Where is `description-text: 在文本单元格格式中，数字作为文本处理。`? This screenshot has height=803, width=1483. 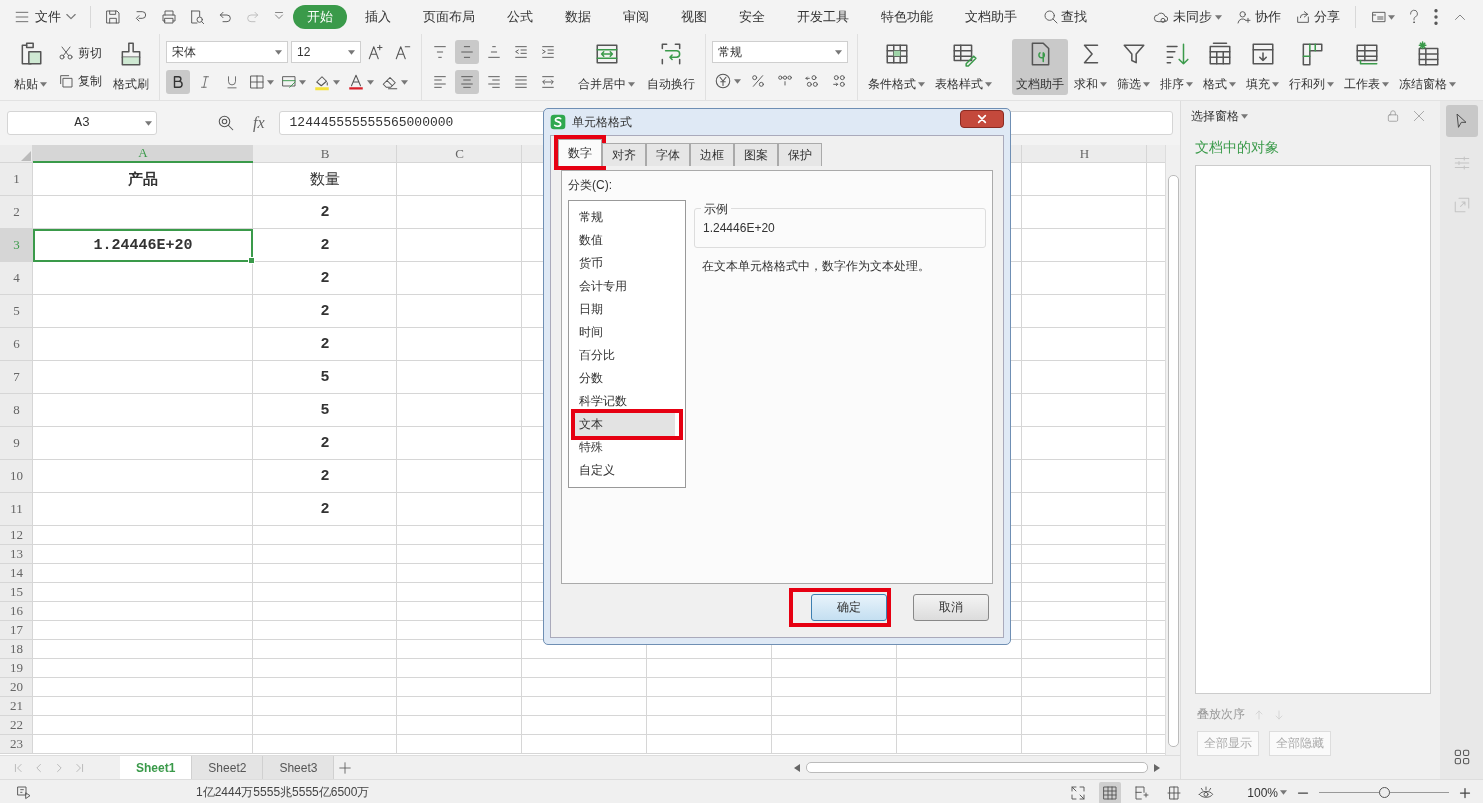 description-text: 在文本单元格格式中，数字作为文本处理。 is located at coordinates (816, 266).